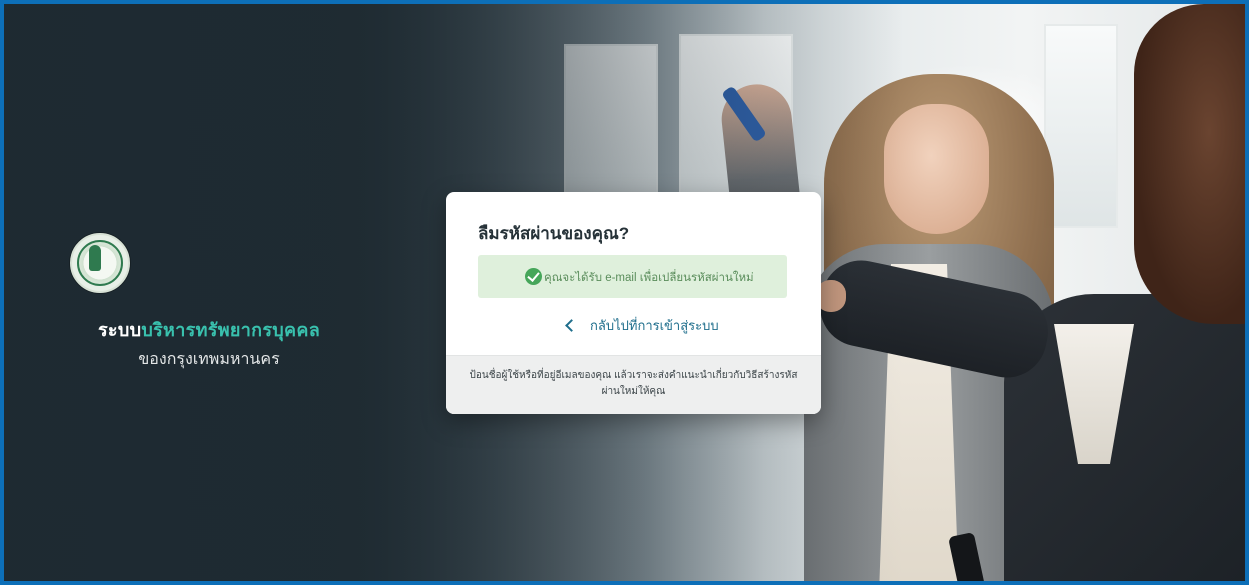 The image size is (1249, 585). I want to click on bangkok-seal-icon, so click(100, 263).